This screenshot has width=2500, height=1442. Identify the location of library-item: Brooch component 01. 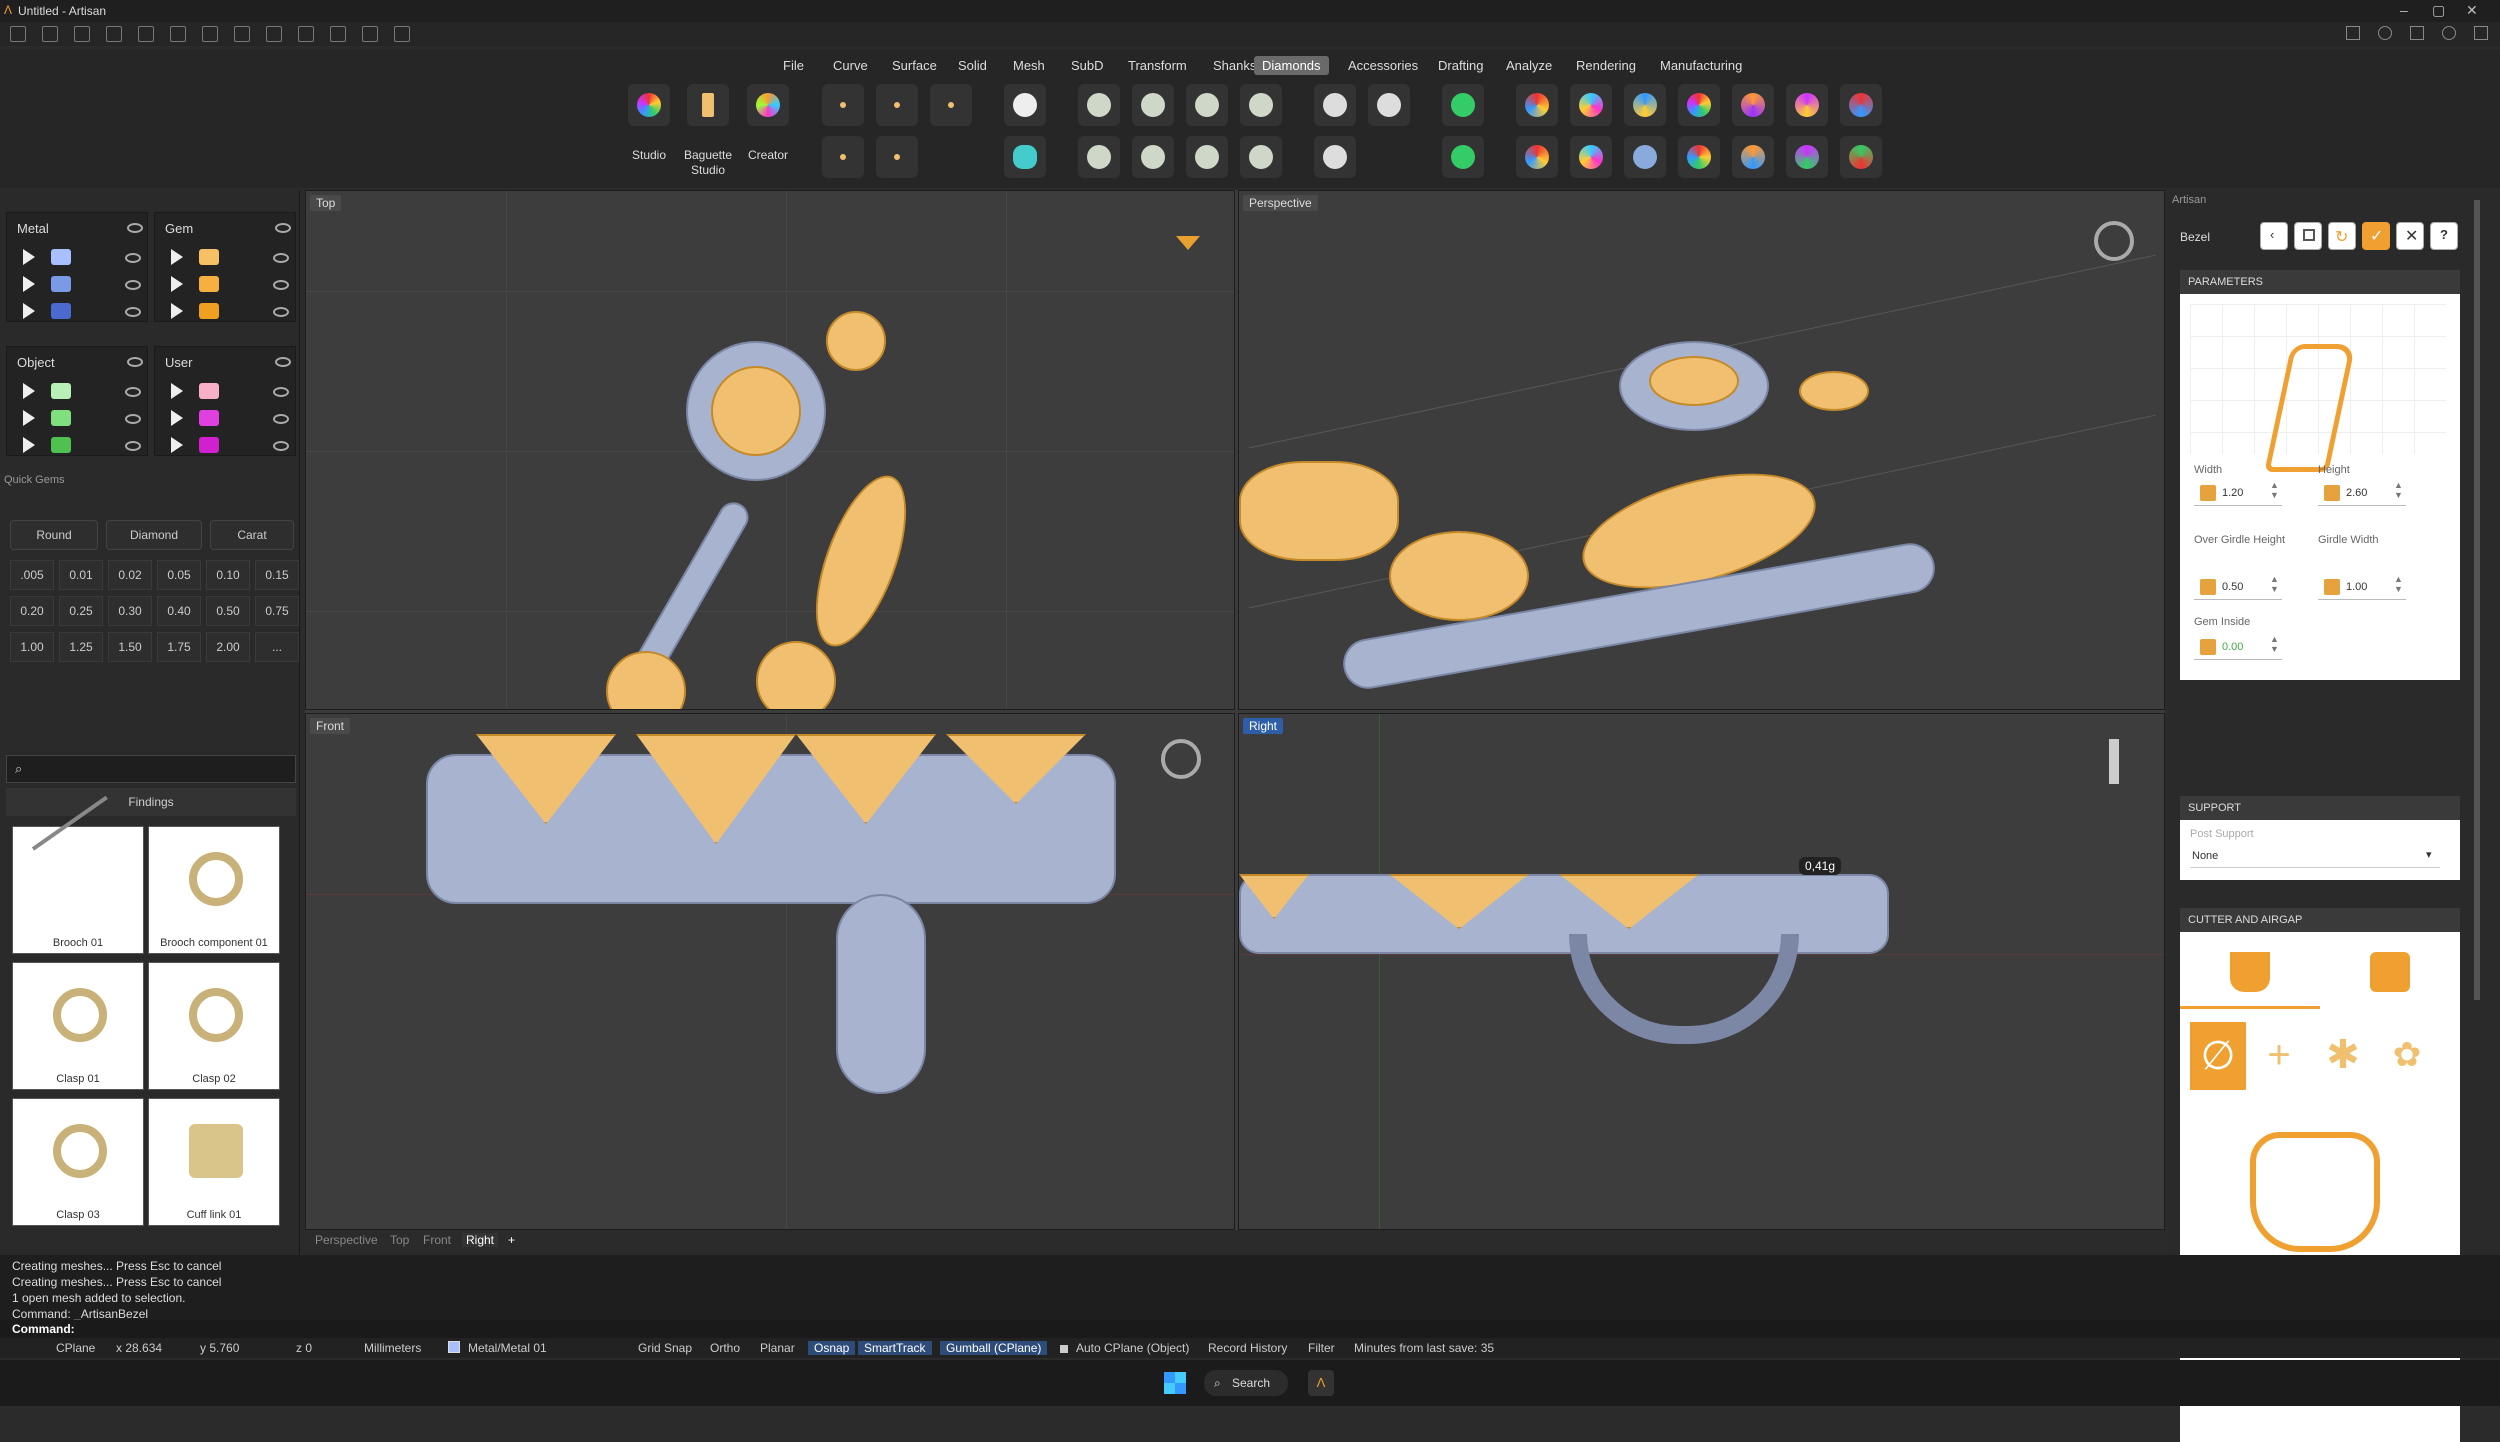
(214, 890).